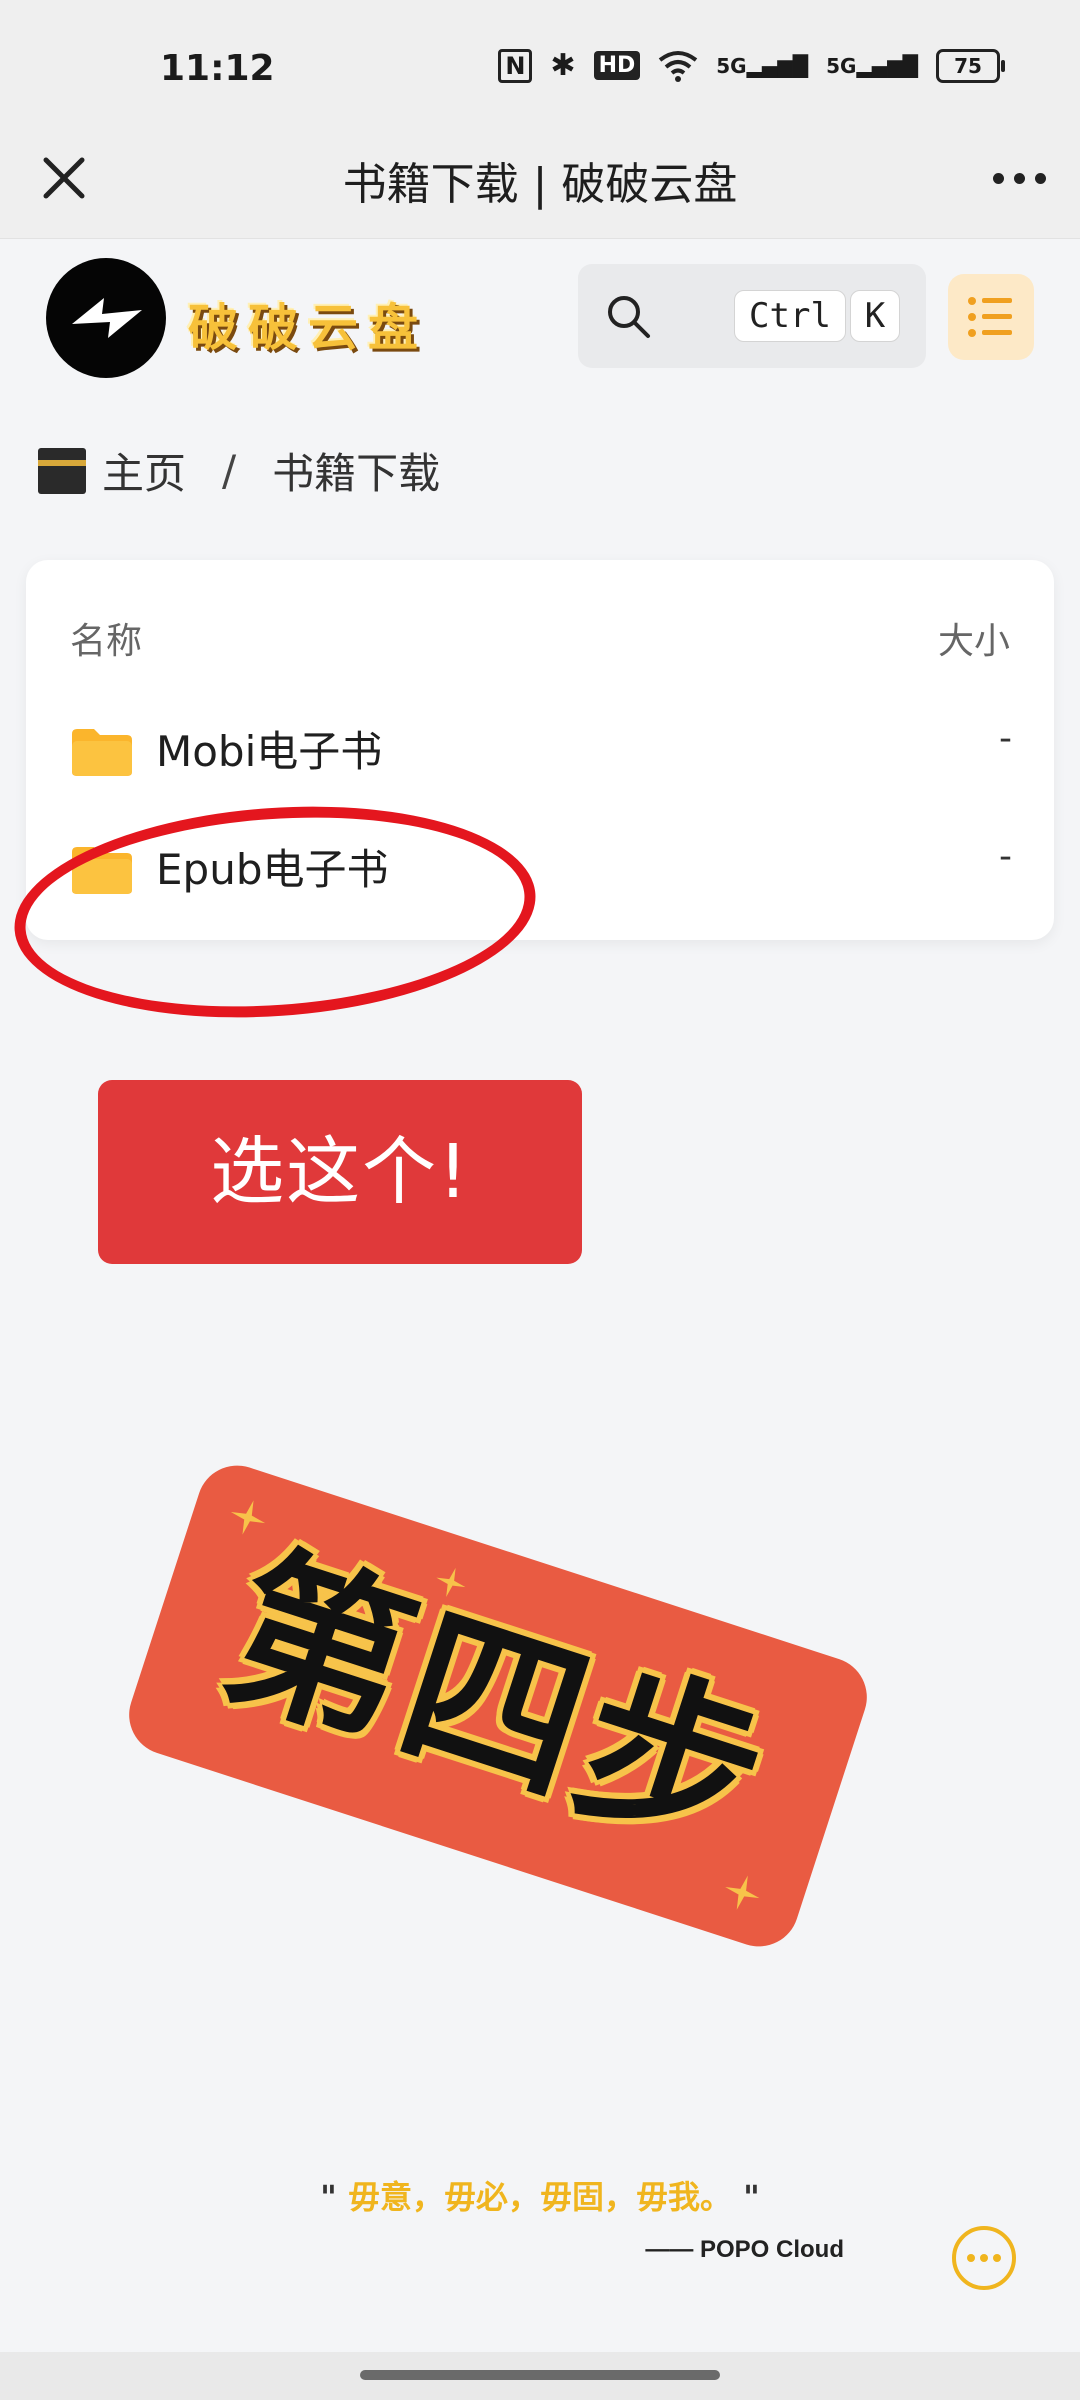 The width and height of the screenshot is (1080, 2400). I want to click on kaaba-icon, so click(62, 470).